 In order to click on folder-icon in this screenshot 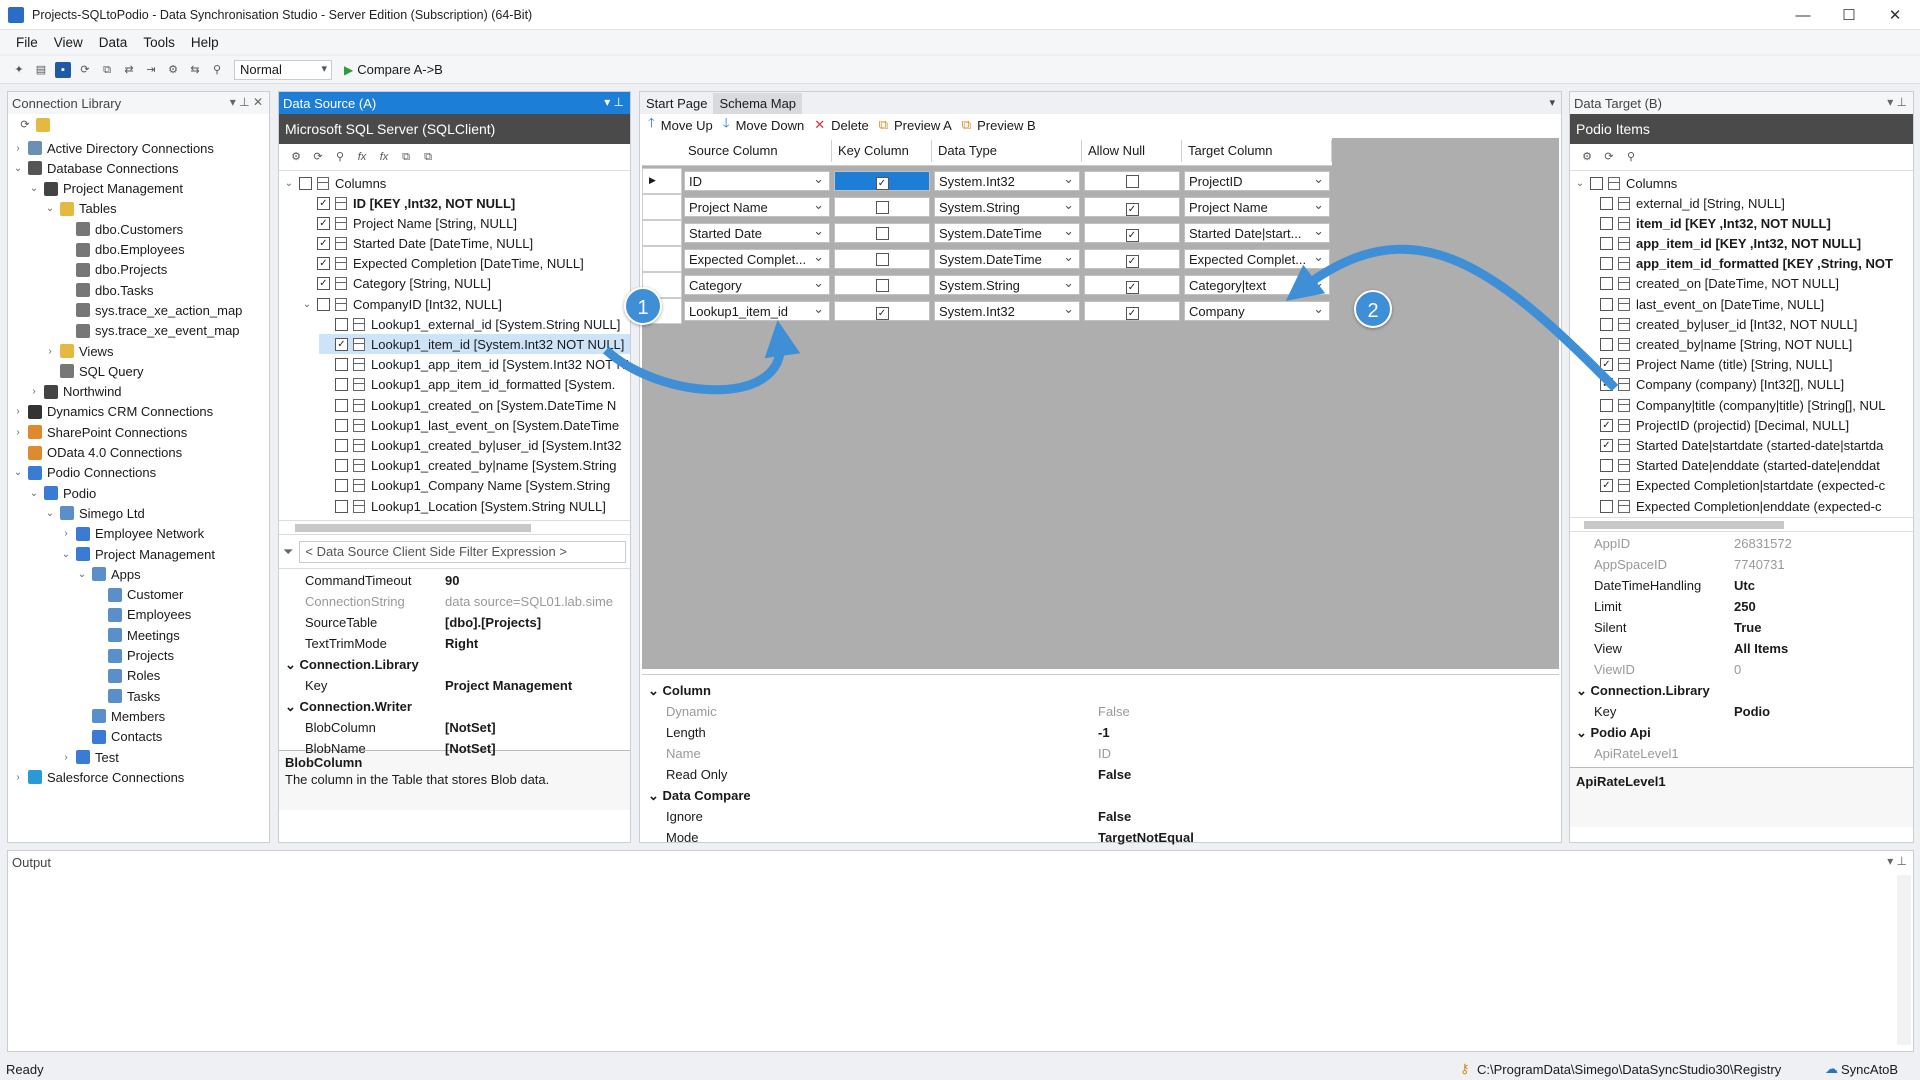, I will do `click(43, 125)`.